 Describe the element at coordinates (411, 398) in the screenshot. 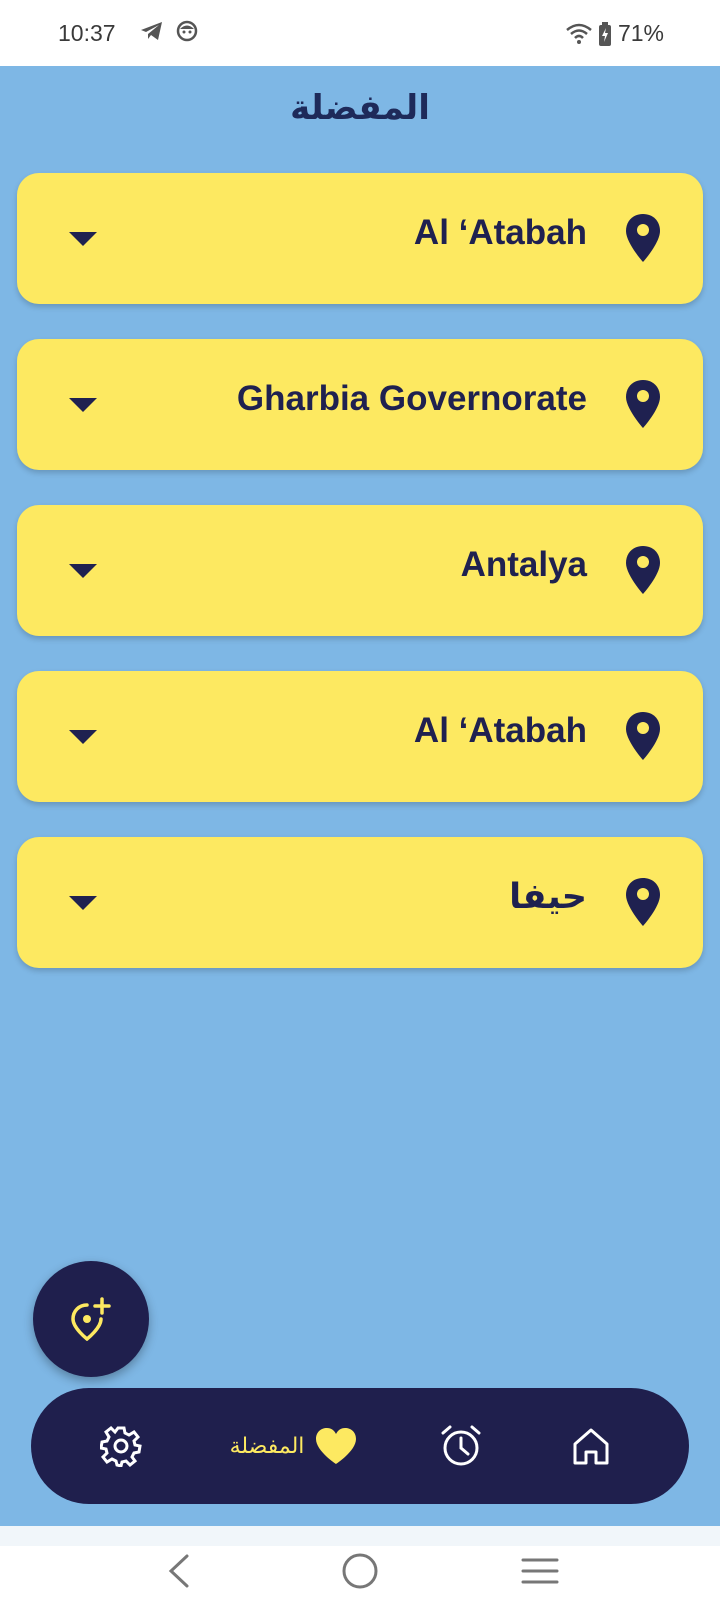

I see `favorite-name: Gharbia Governorate` at that location.